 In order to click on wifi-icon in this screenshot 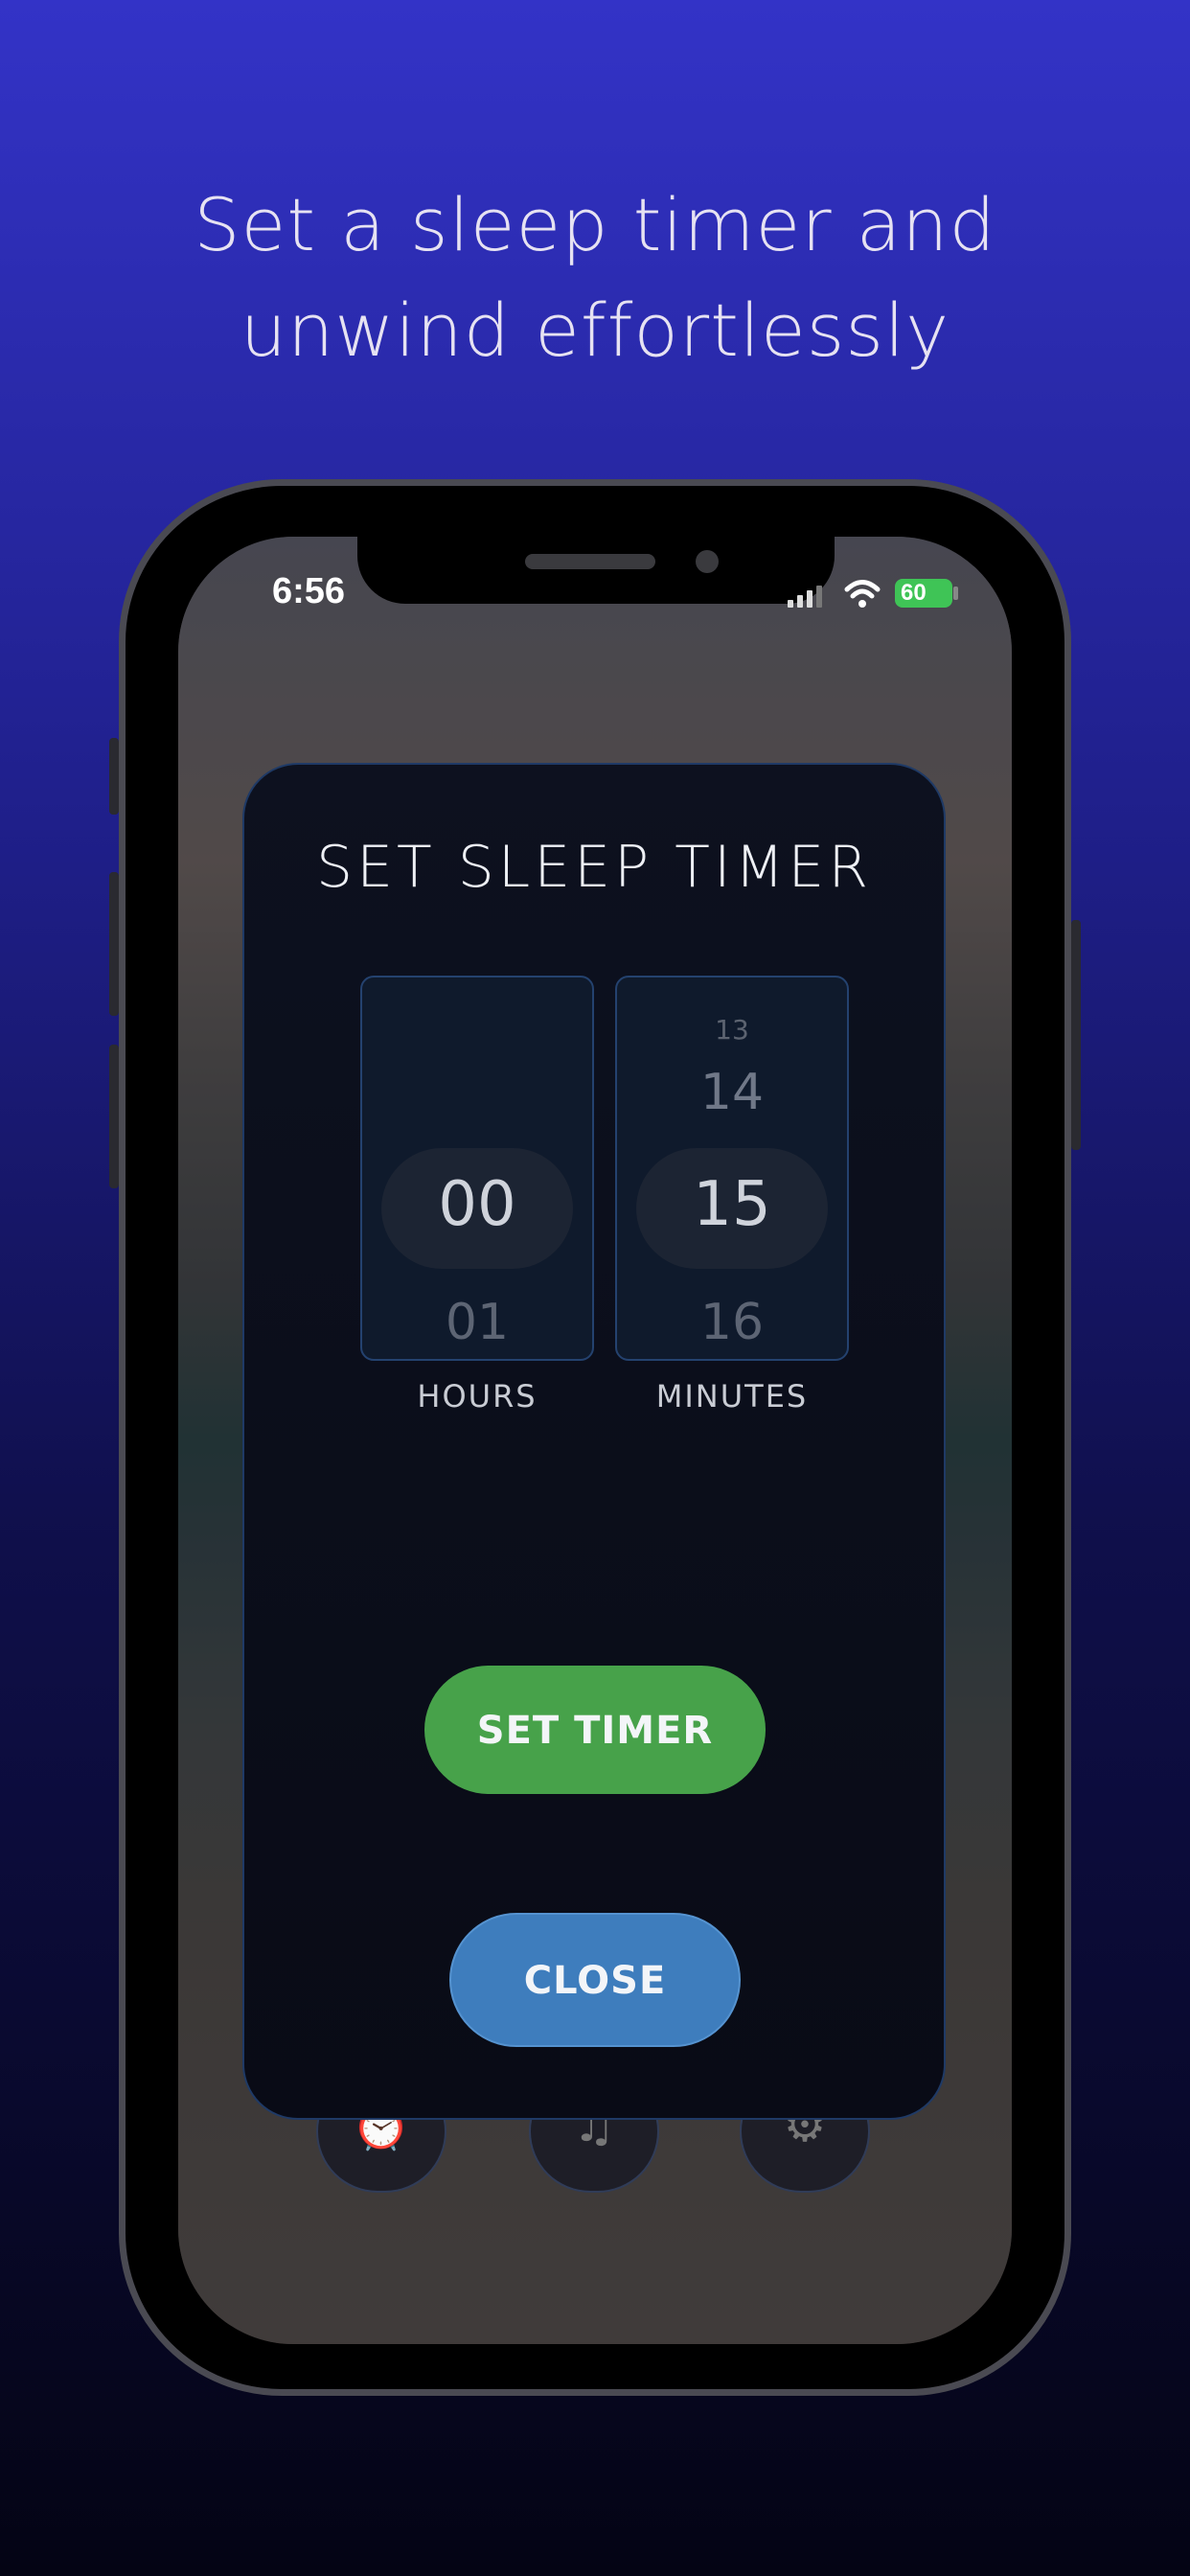, I will do `click(863, 594)`.